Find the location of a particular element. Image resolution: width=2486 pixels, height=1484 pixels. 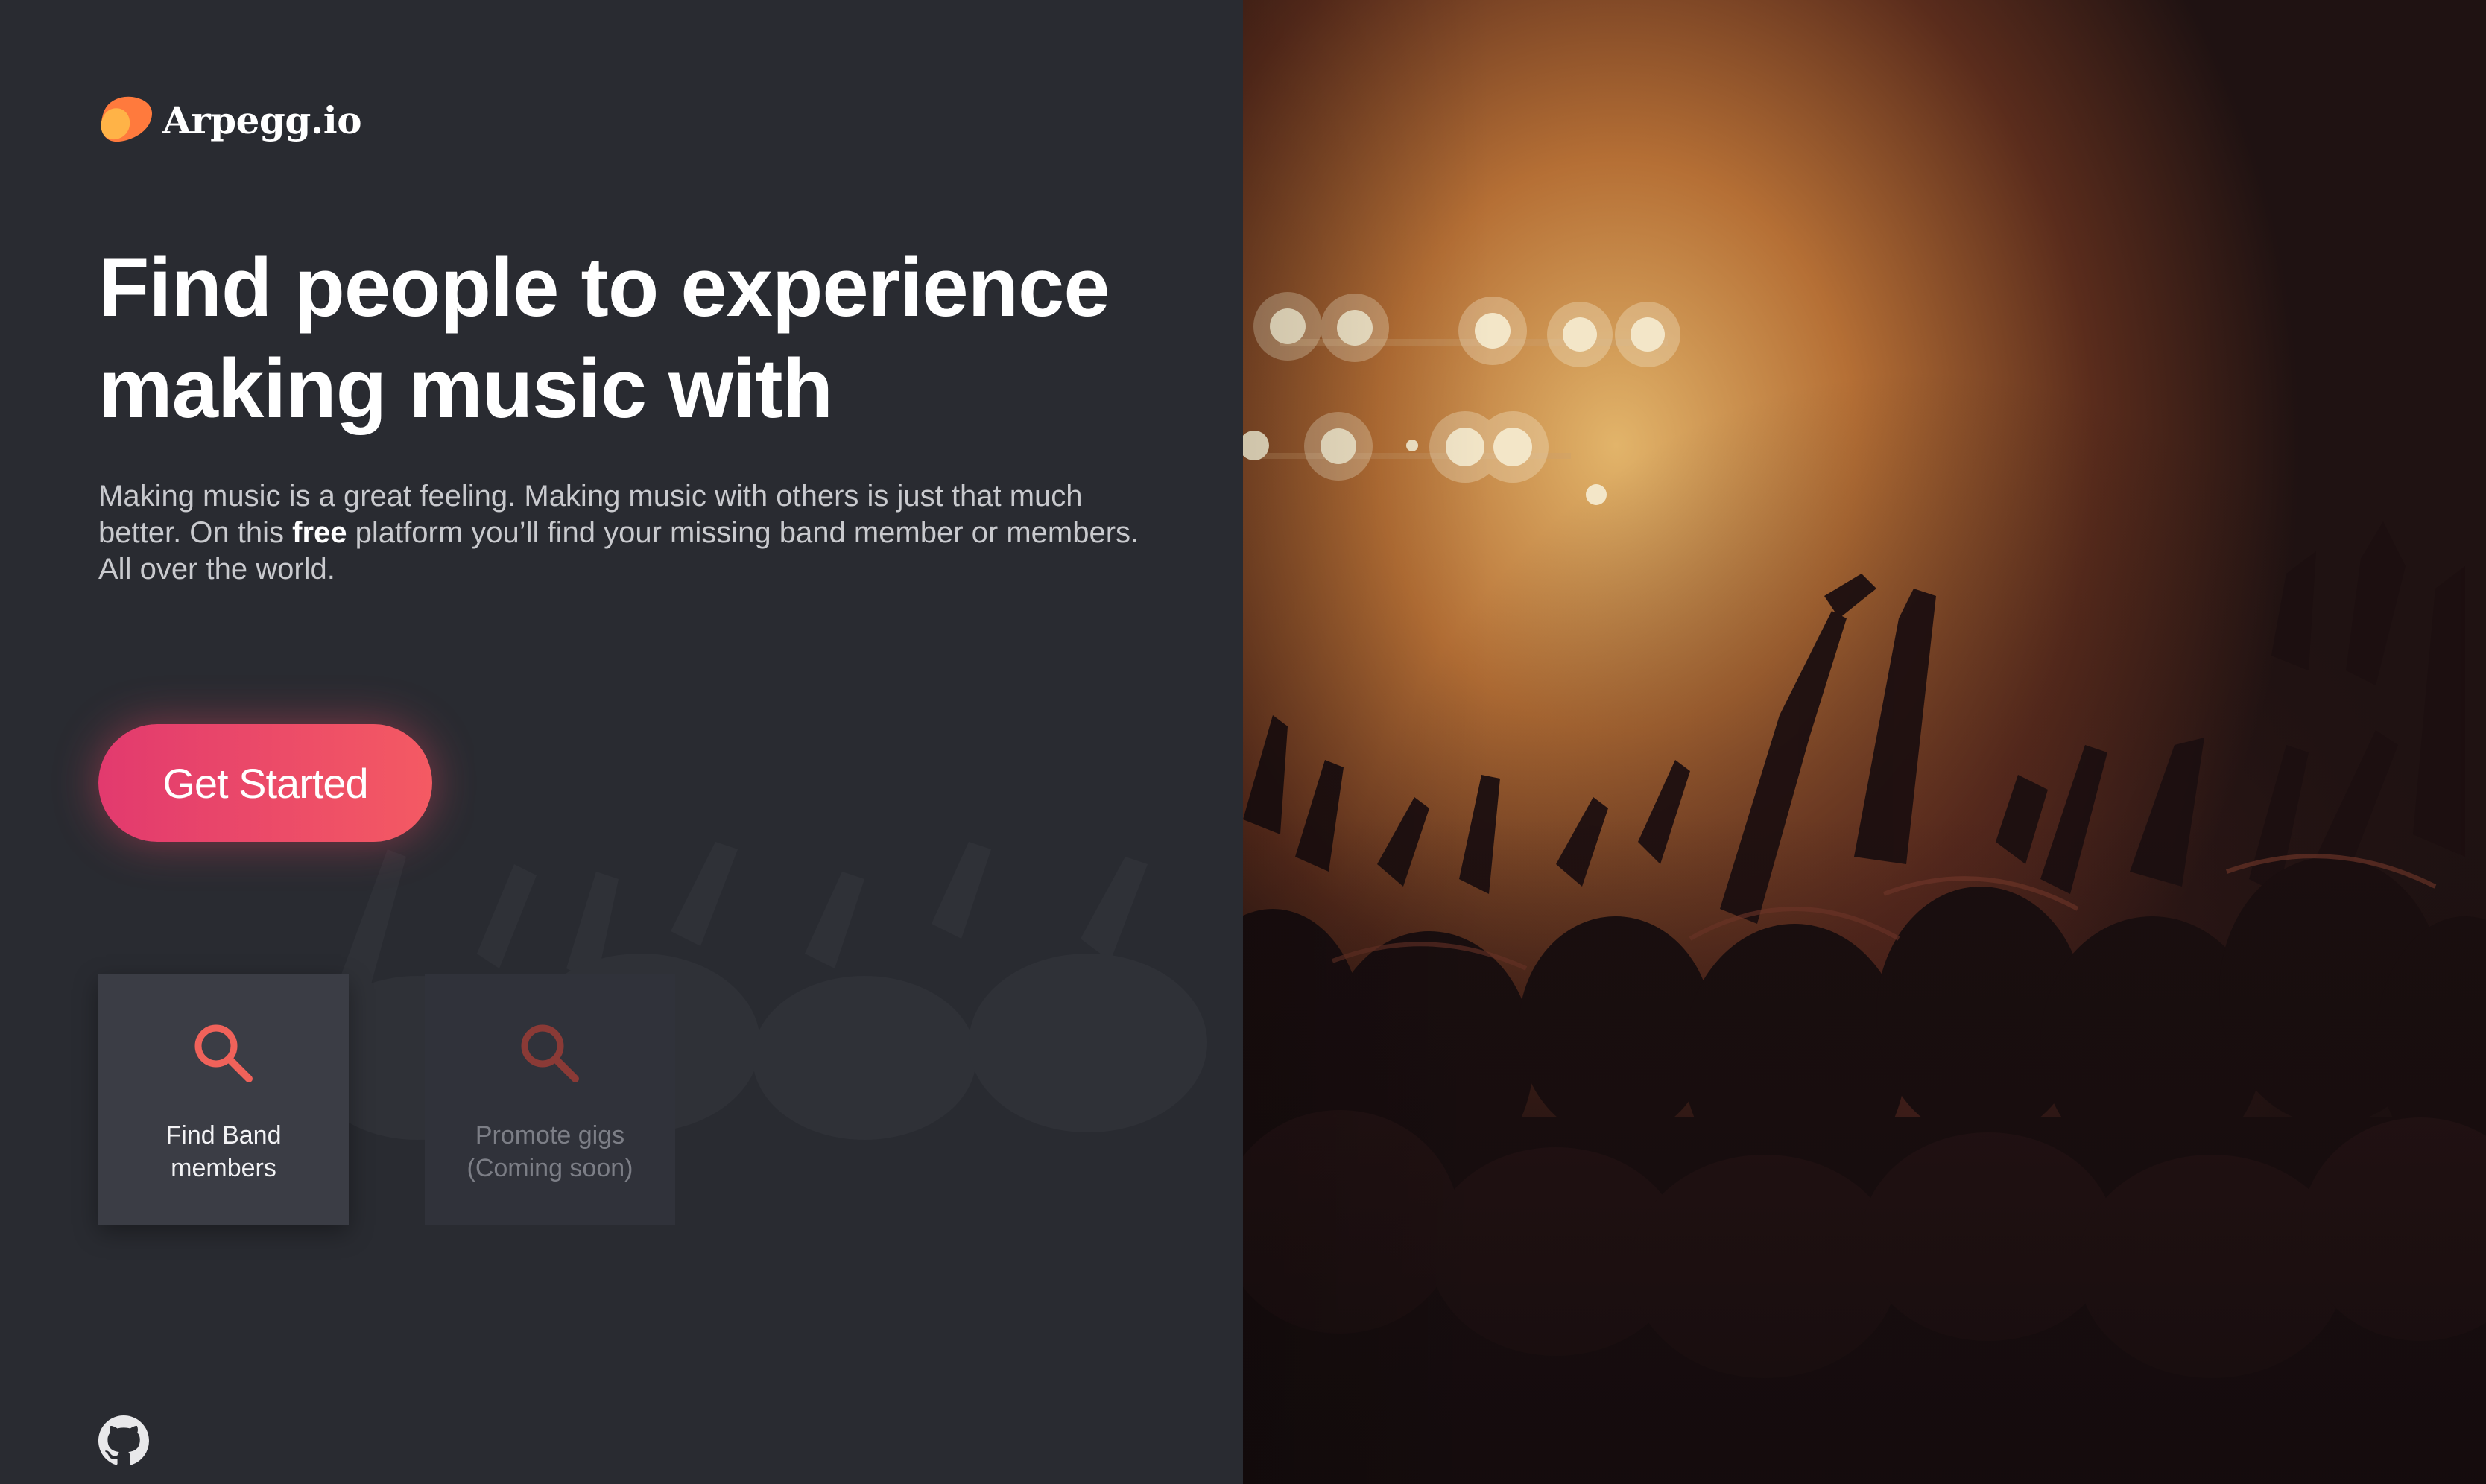

github-icon is located at coordinates (124, 1440).